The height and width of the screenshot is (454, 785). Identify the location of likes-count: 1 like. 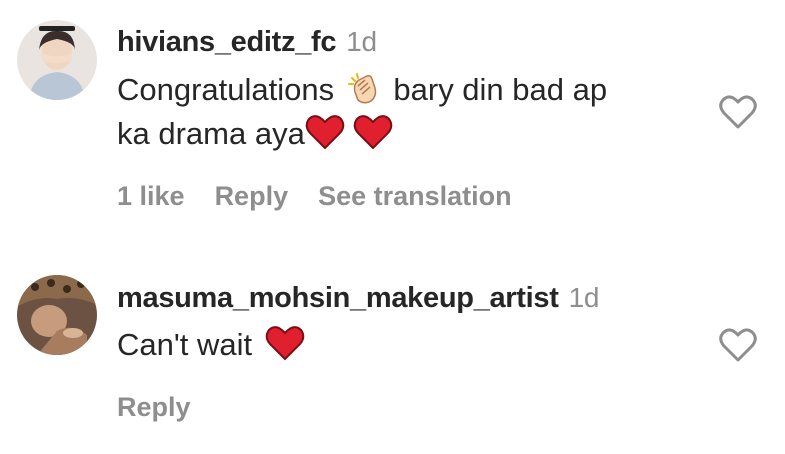
(151, 196).